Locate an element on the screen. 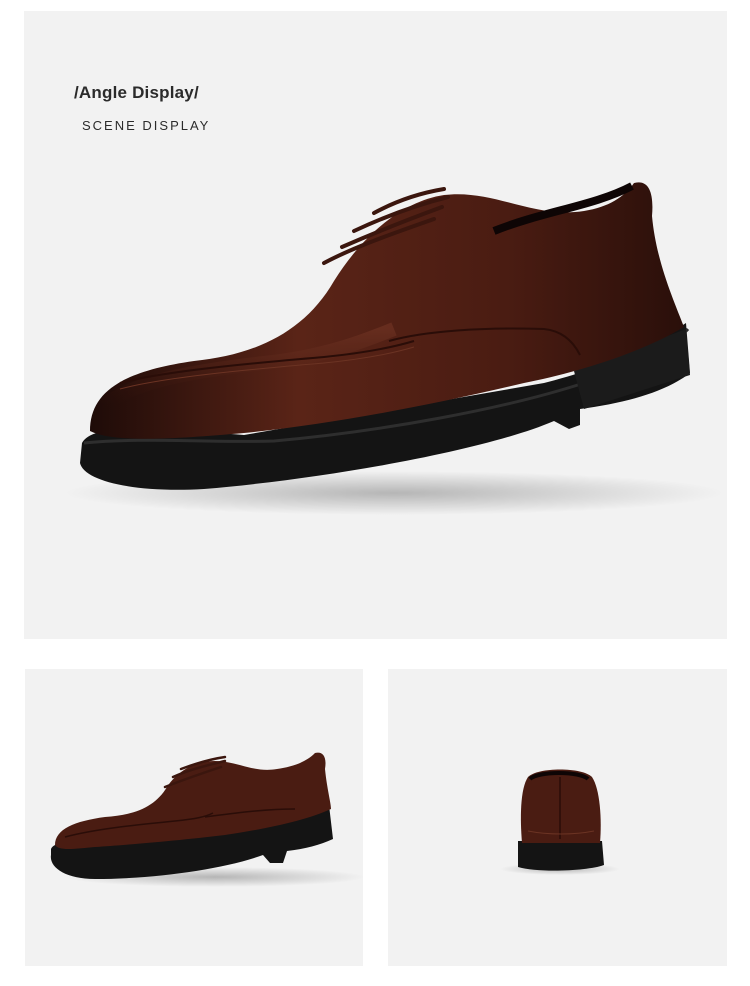  rear-view-shoe-image is located at coordinates (560, 822).